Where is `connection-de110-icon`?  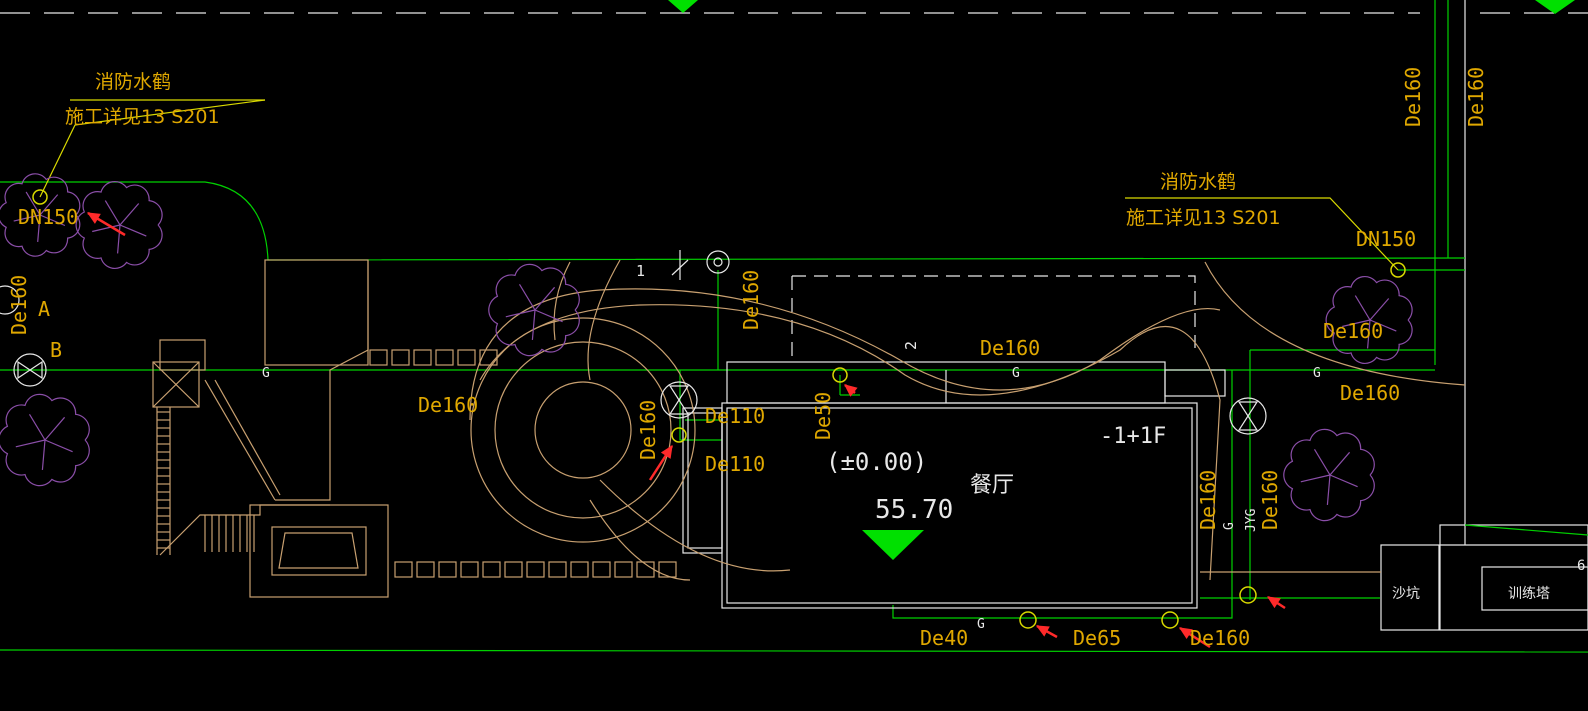
connection-de110-icon is located at coordinates (679, 435).